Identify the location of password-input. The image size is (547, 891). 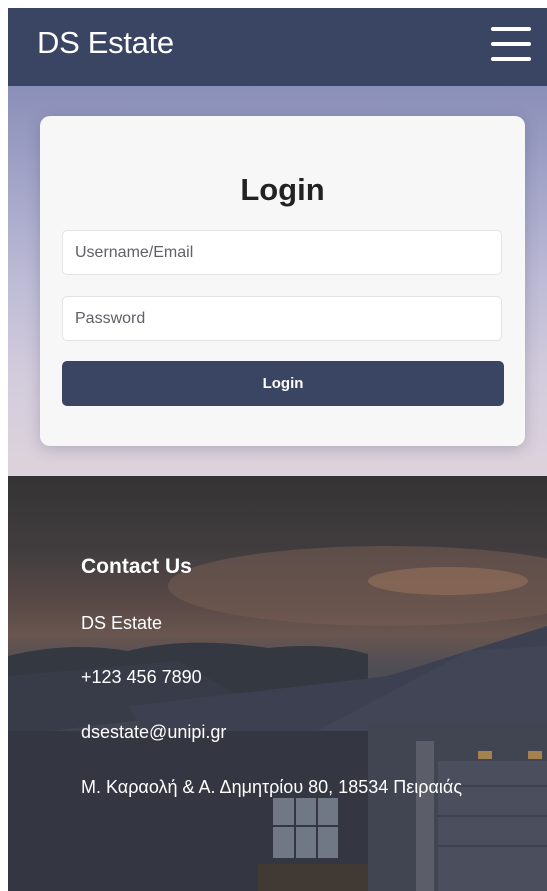
(282, 318).